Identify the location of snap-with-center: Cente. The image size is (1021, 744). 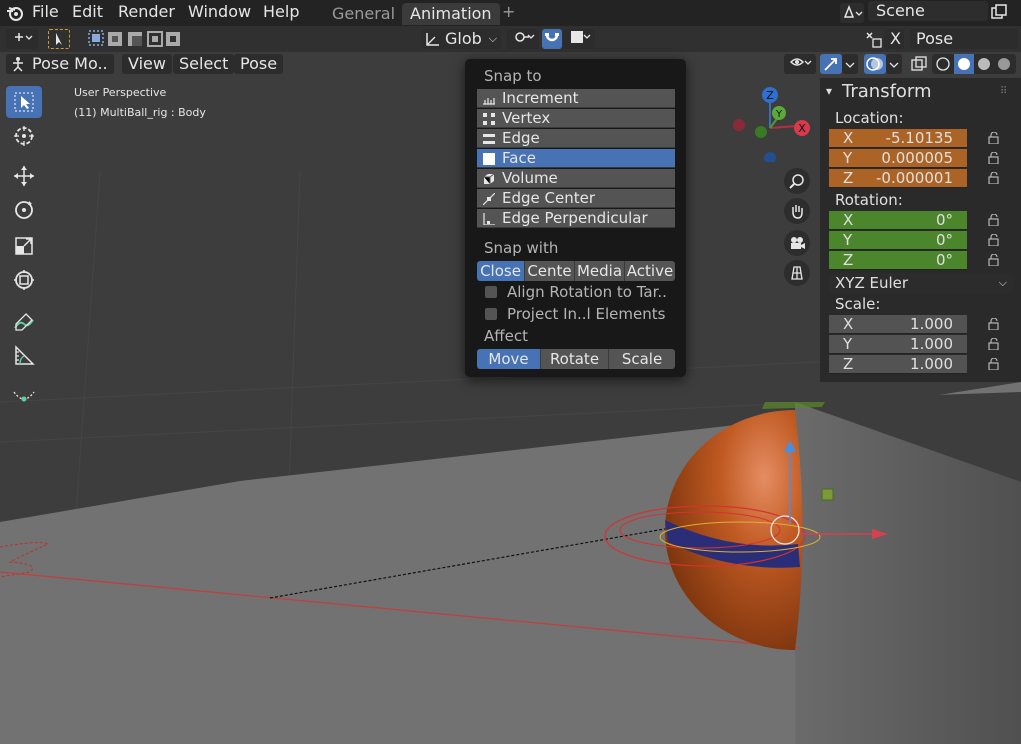
(550, 271).